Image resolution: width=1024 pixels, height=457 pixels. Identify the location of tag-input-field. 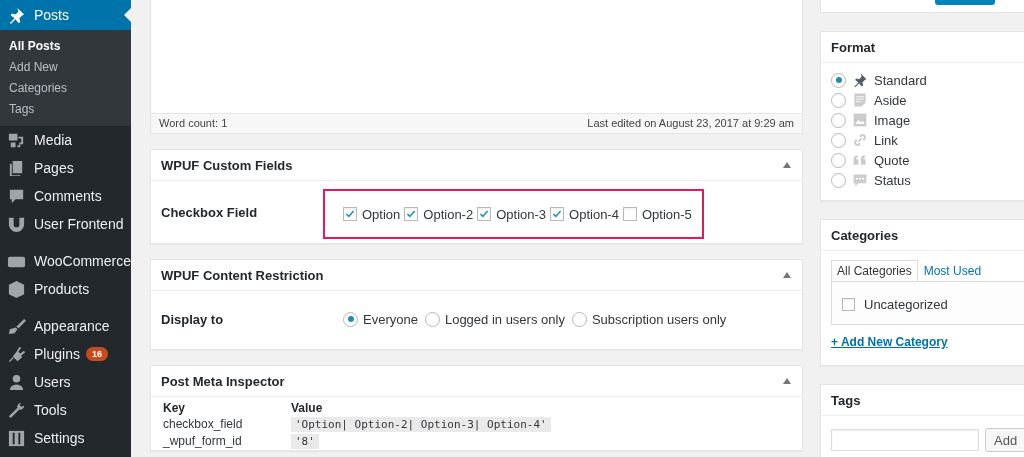
(905, 440).